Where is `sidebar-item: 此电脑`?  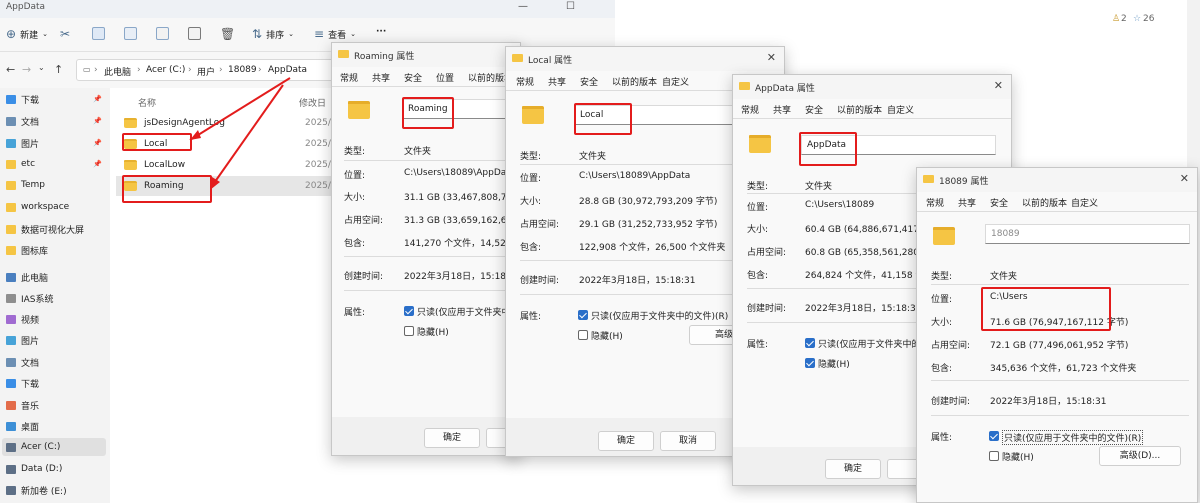 sidebar-item: 此电脑 is located at coordinates (56, 277).